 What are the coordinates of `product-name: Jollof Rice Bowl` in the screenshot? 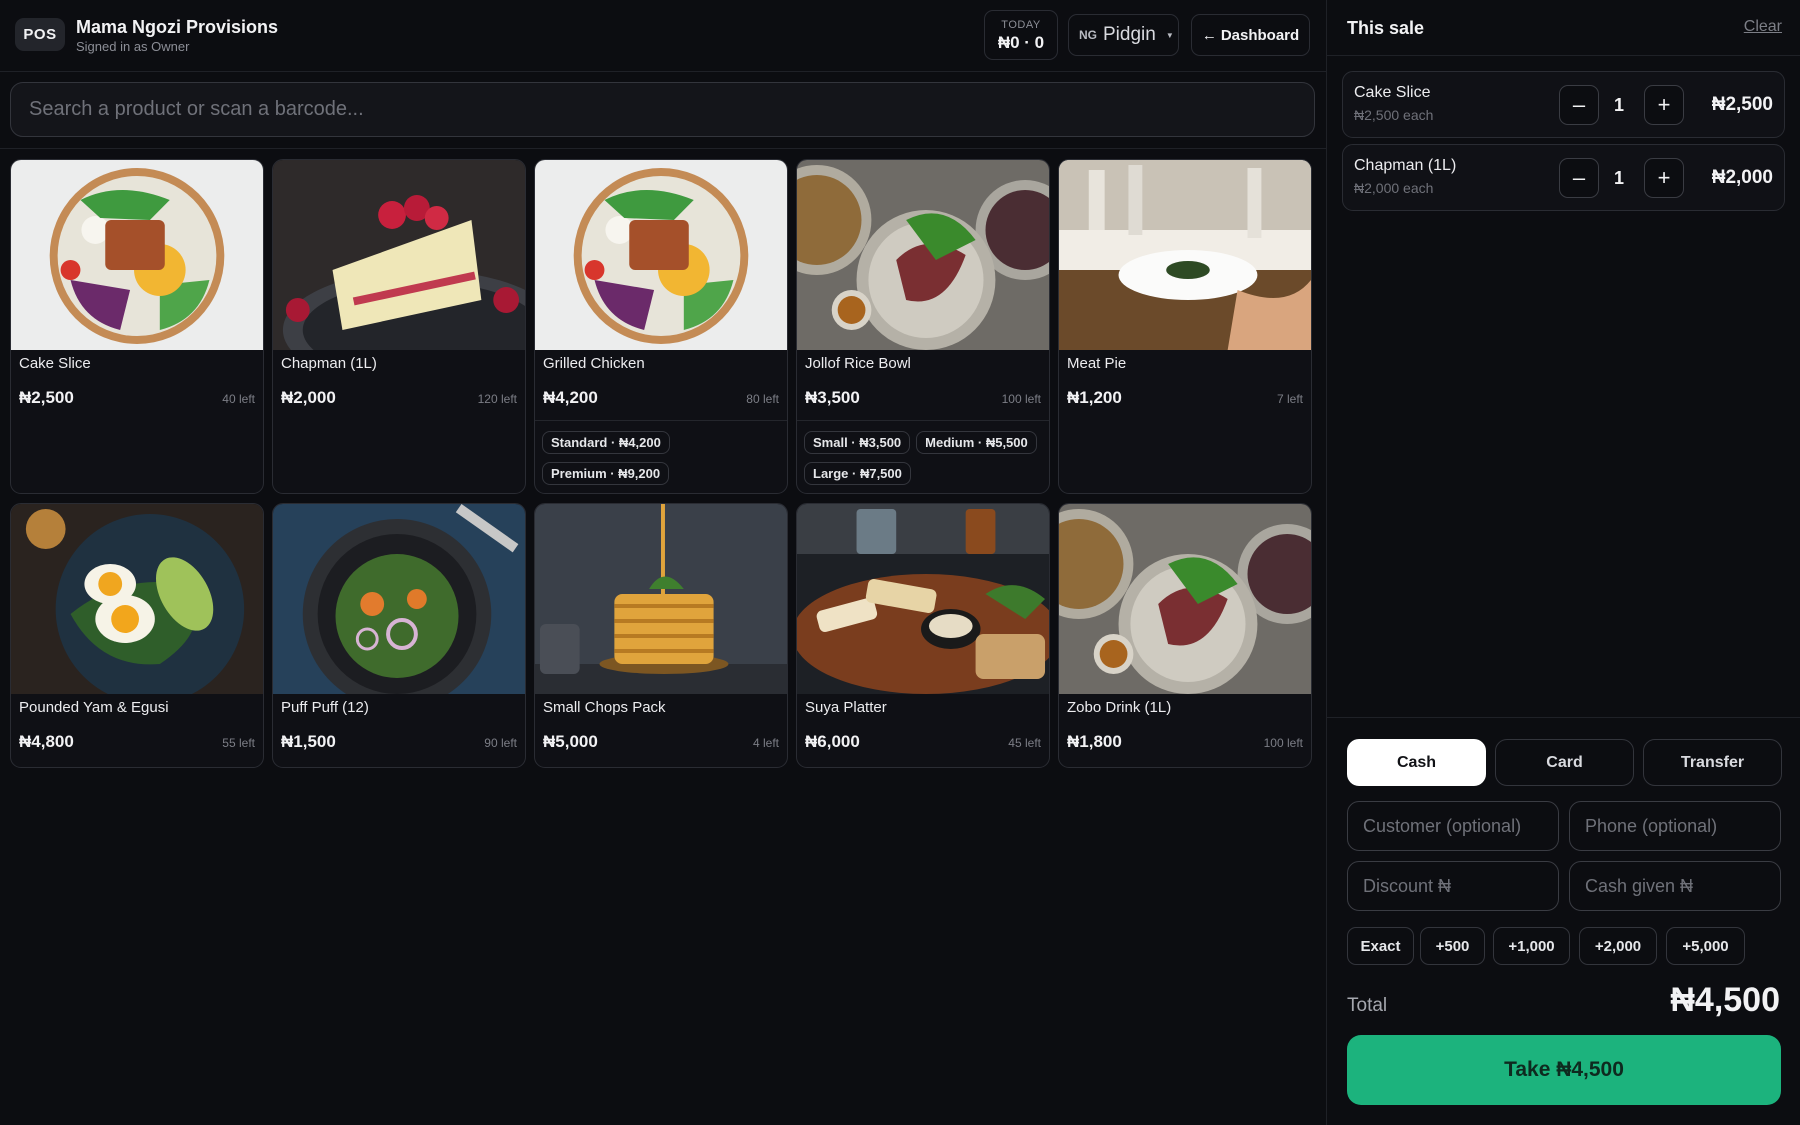 It's located at (858, 363).